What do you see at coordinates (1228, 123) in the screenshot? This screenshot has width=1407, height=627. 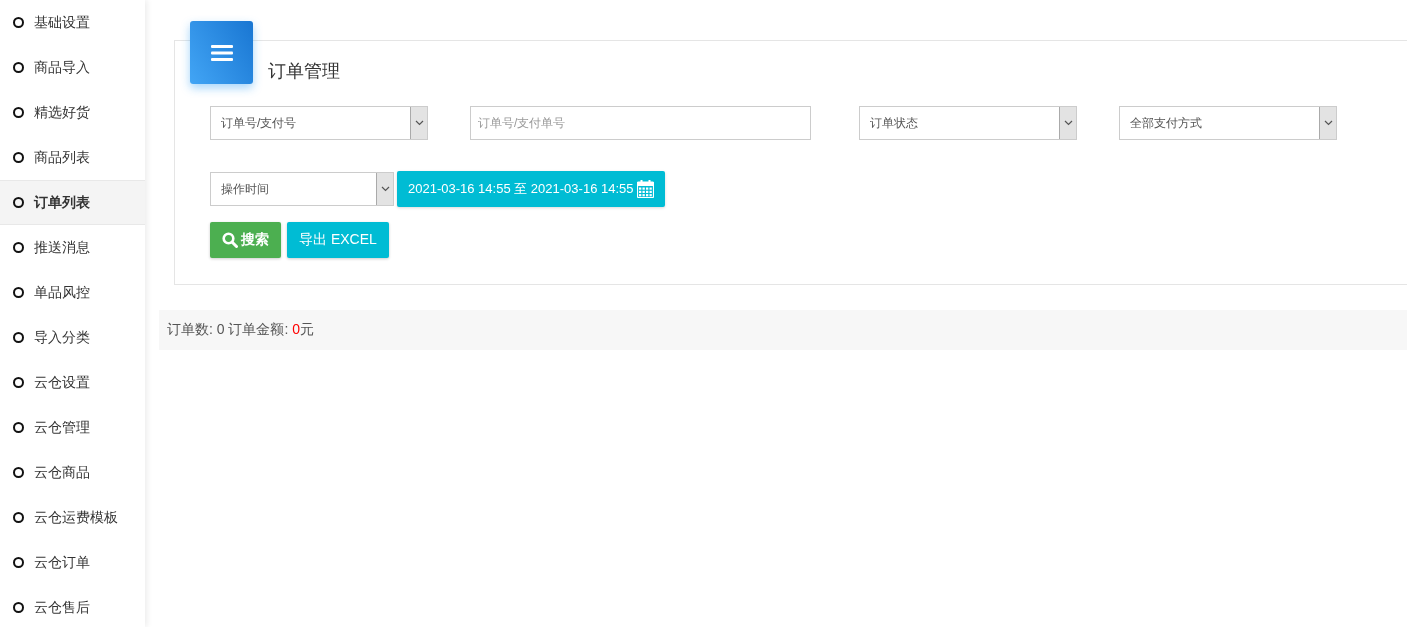 I see `dropdown-select: 全部支付方式` at bounding box center [1228, 123].